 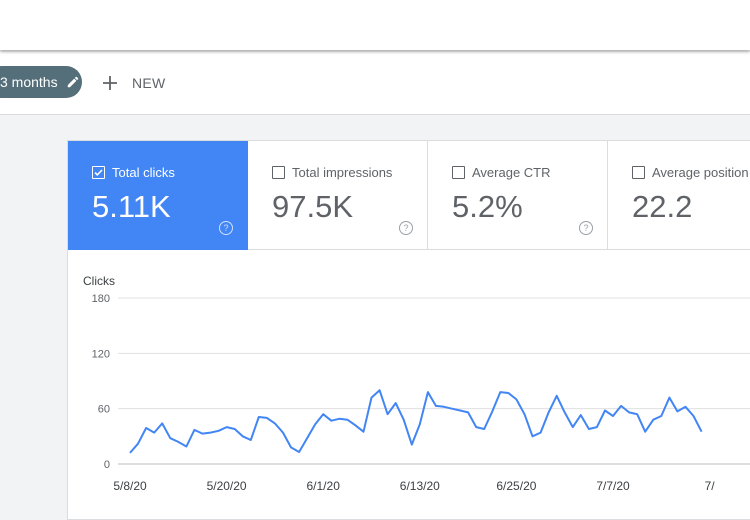 I want to click on x-tick-label: 7/, so click(x=710, y=486).